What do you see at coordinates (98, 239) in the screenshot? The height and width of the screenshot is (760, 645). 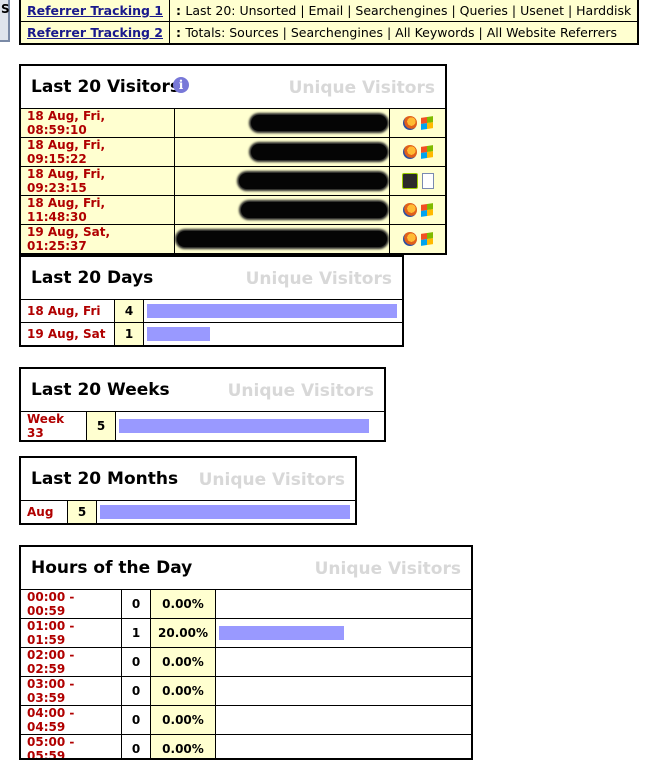 I see `visit-time: 19 Aug, Sat, 01:25:37` at bounding box center [98, 239].